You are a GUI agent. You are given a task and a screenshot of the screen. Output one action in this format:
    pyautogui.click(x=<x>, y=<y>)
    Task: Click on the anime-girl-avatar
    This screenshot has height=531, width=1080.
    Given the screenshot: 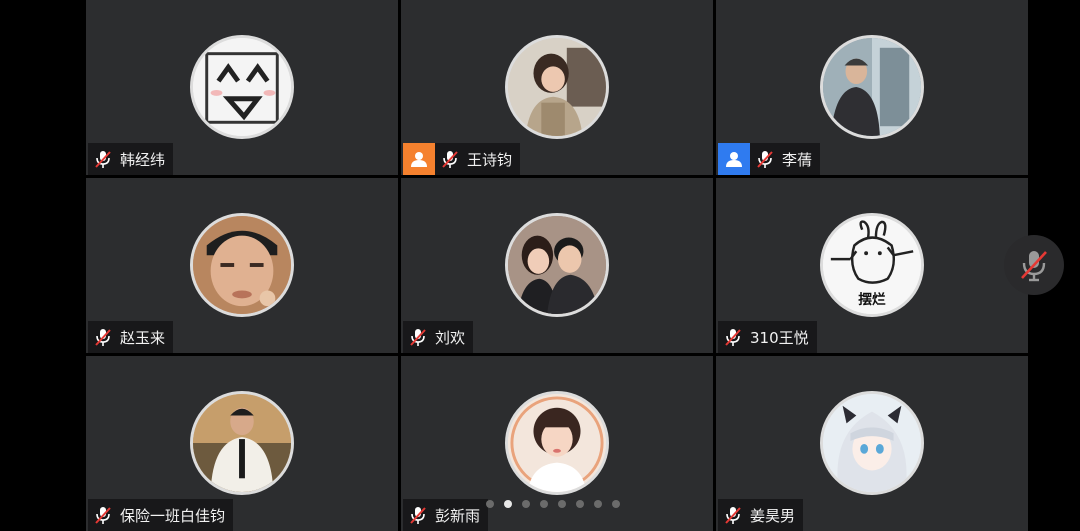 What is the action you would take?
    pyautogui.click(x=872, y=443)
    